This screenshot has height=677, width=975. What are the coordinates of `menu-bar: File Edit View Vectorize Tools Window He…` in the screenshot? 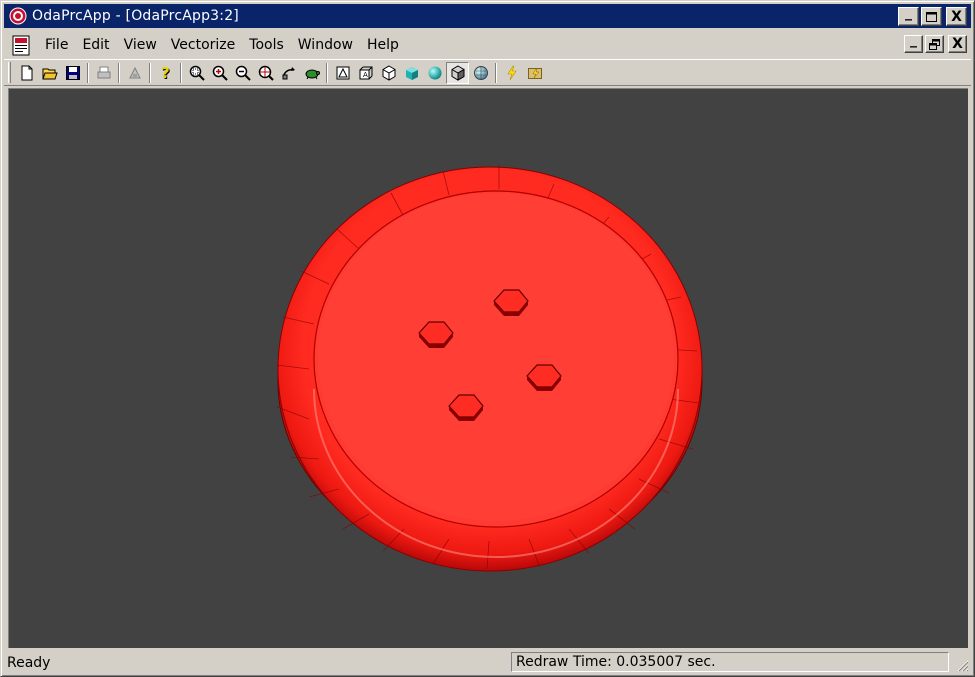 It's located at (487, 44).